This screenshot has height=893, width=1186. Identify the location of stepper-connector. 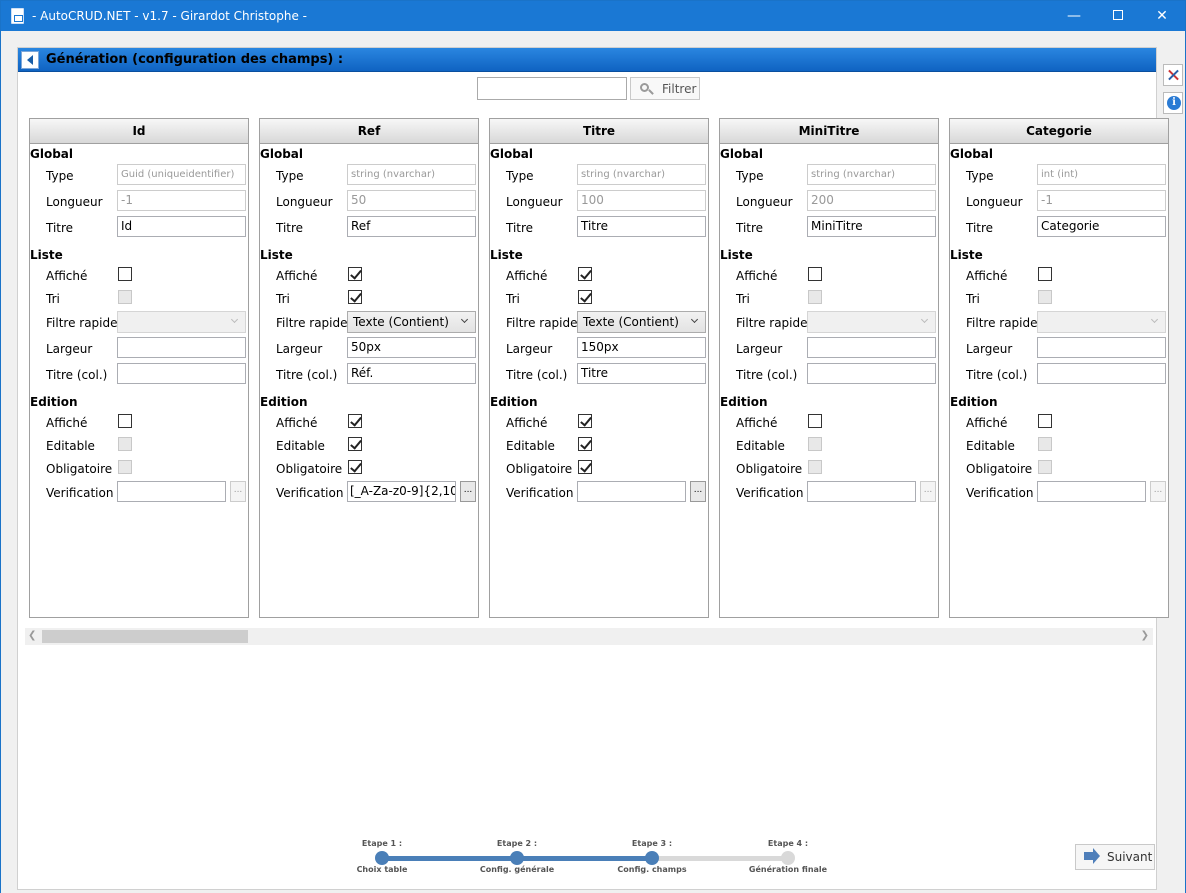
(720, 858).